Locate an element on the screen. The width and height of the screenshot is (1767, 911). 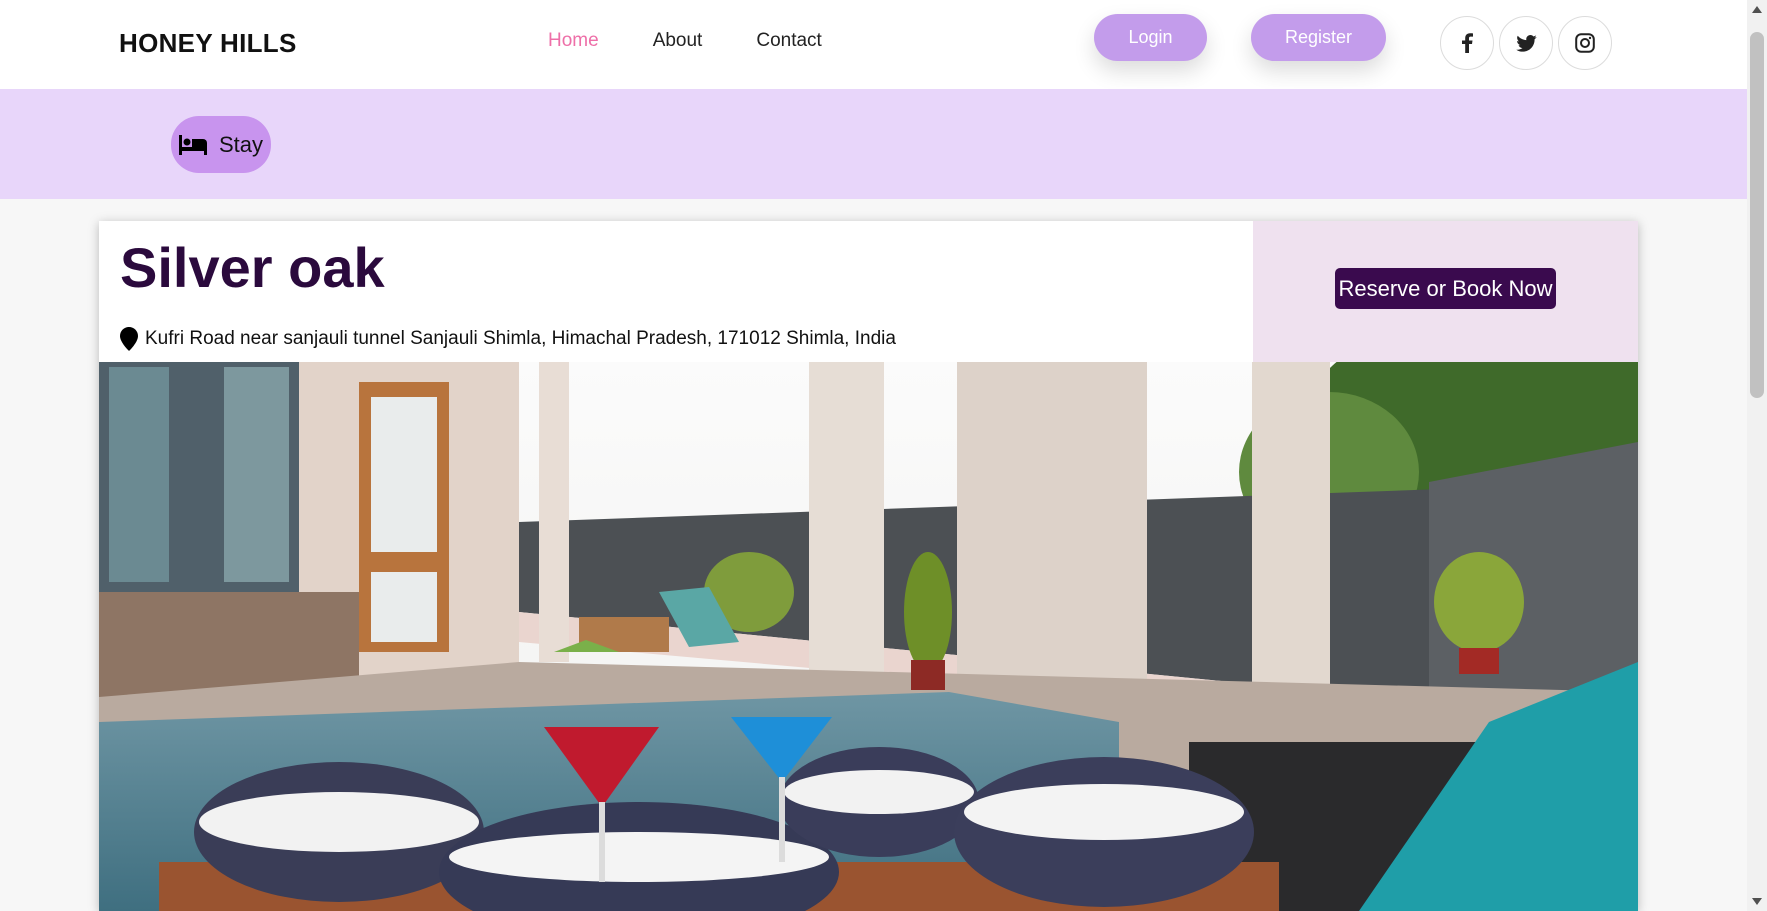
scroll-up-arrow-icon is located at coordinates (1757, 9).